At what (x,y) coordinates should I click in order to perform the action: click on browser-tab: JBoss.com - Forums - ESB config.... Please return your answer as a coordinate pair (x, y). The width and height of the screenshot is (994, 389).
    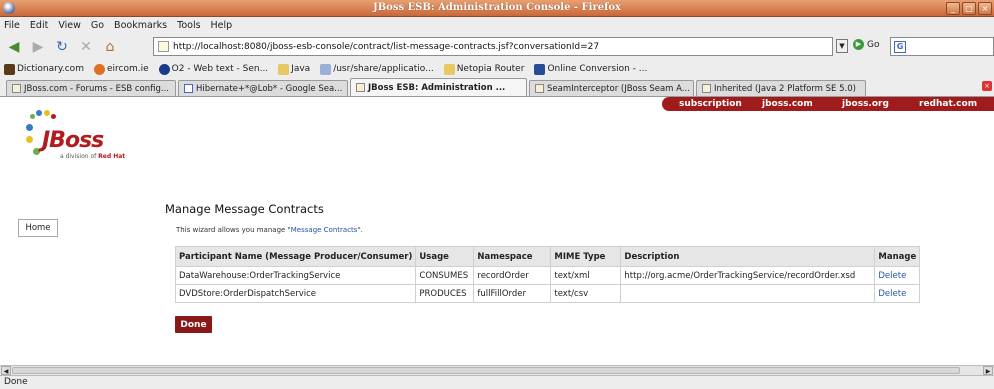
    Looking at the image, I should click on (91, 88).